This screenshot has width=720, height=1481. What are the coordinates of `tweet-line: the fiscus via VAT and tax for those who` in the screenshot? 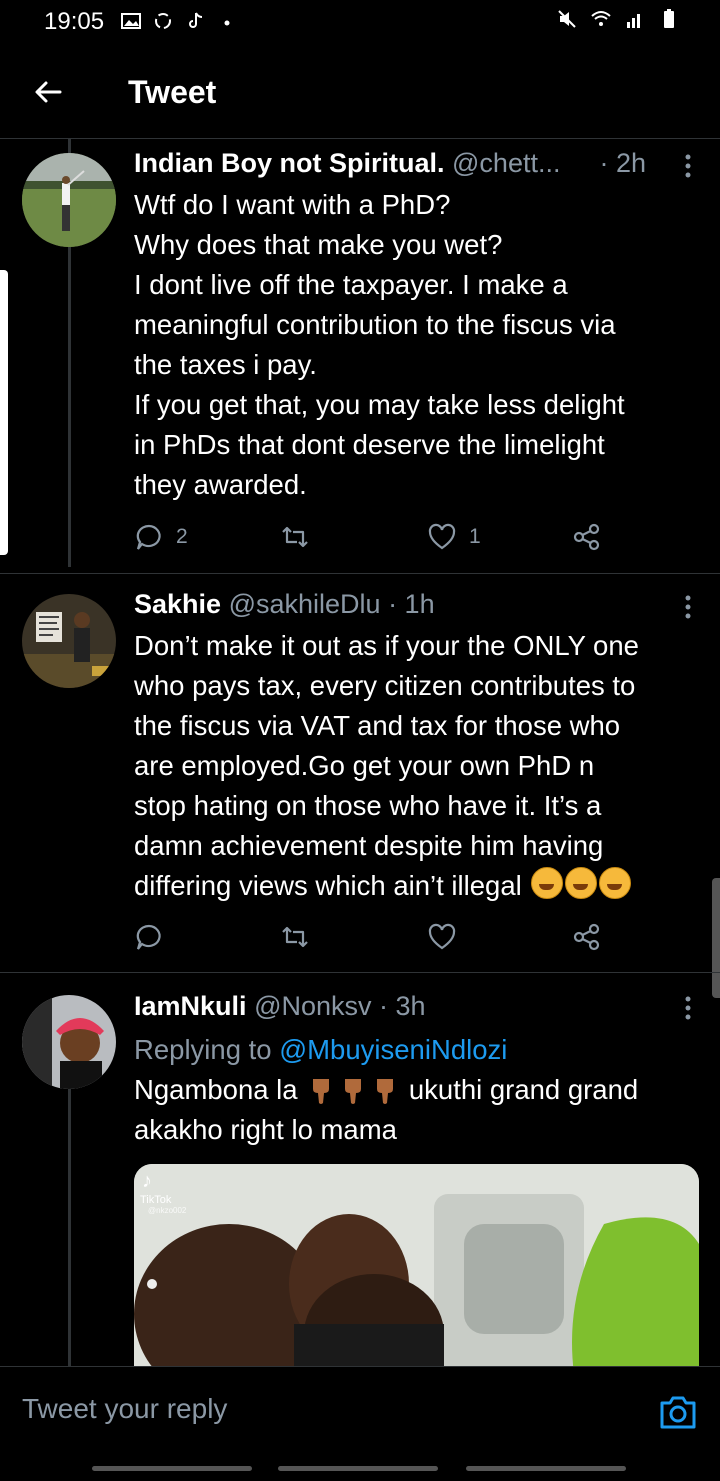 It's located at (377, 725).